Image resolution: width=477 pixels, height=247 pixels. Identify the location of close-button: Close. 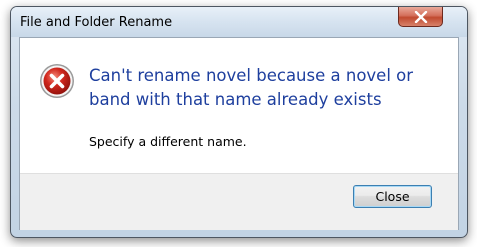
(392, 196).